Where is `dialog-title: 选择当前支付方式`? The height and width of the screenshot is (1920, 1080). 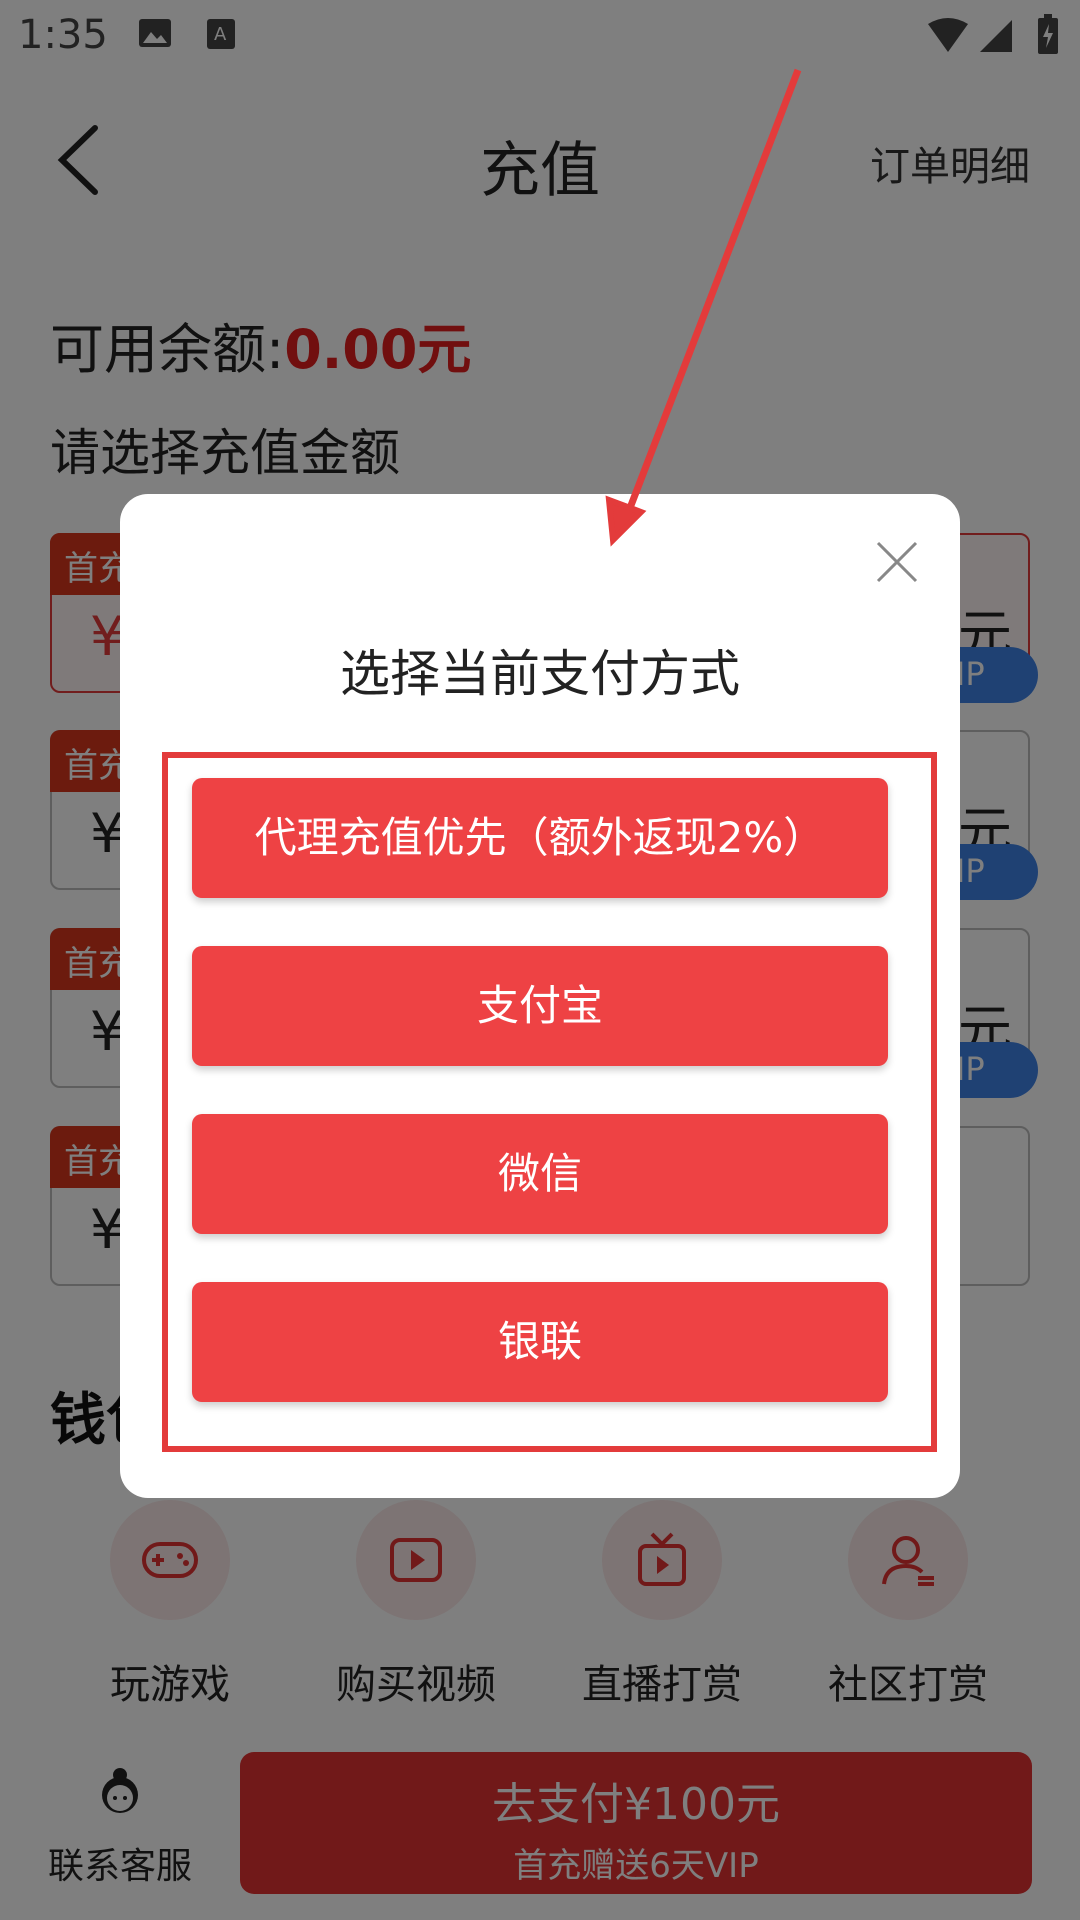
dialog-title: 选择当前支付方式 is located at coordinates (540, 674).